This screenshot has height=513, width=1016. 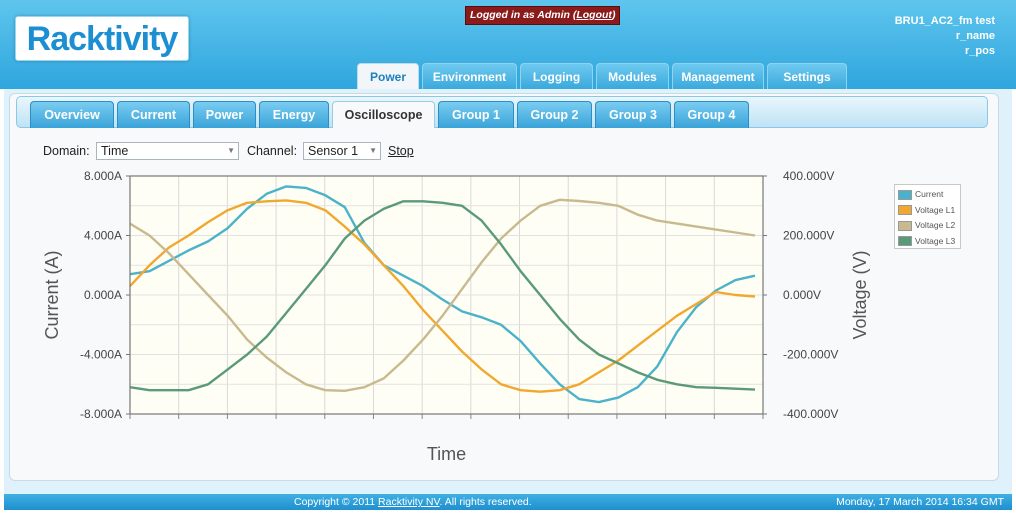 I want to click on legend-item-voltage-l3: Voltage L3, so click(x=927, y=242).